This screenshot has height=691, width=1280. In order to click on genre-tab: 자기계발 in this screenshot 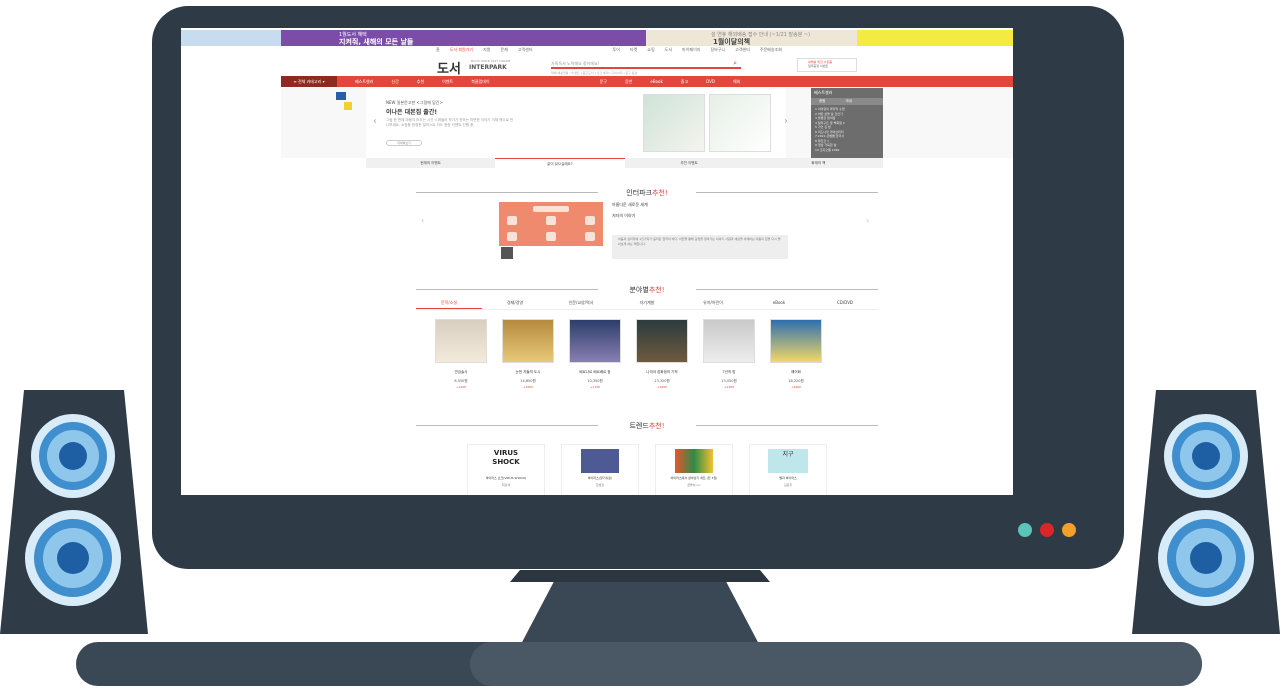, I will do `click(647, 304)`.